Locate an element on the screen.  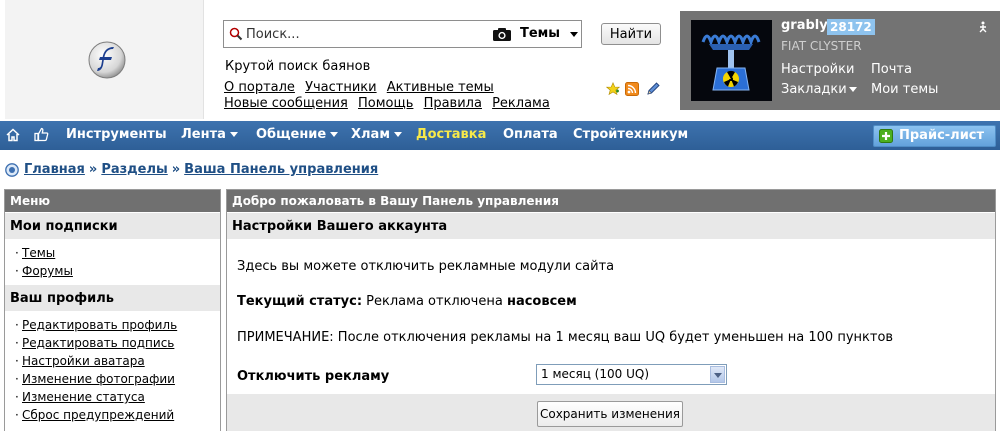
price-list-button: Прайс-лист is located at coordinates (934, 136).